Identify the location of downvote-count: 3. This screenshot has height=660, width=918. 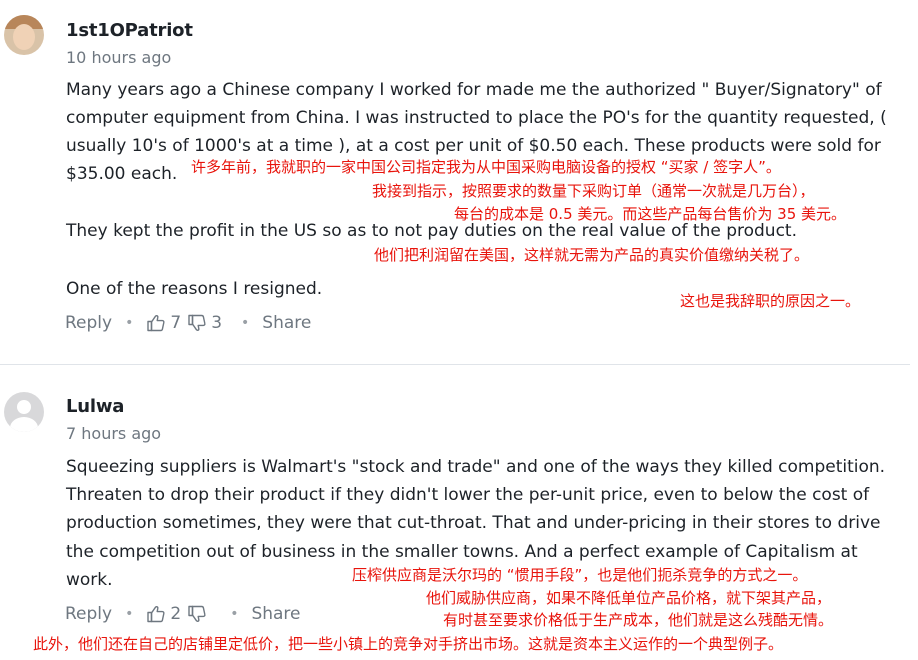
(217, 323).